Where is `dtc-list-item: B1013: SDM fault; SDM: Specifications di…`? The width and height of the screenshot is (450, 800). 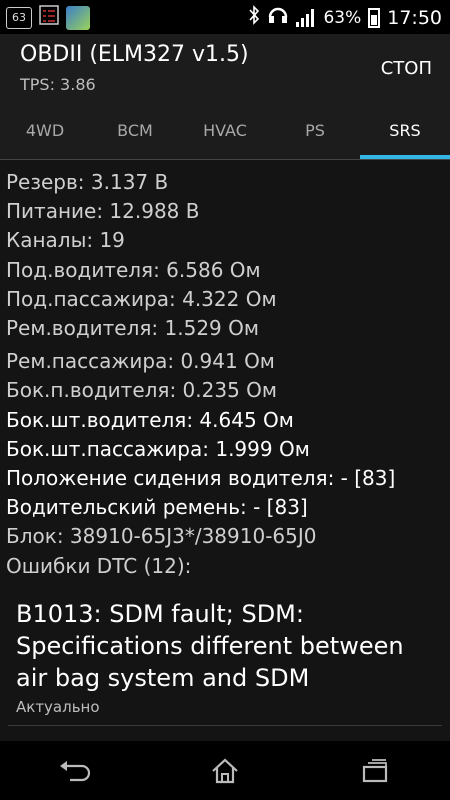 dtc-list-item: B1013: SDM fault; SDM: Specifications di… is located at coordinates (225, 657).